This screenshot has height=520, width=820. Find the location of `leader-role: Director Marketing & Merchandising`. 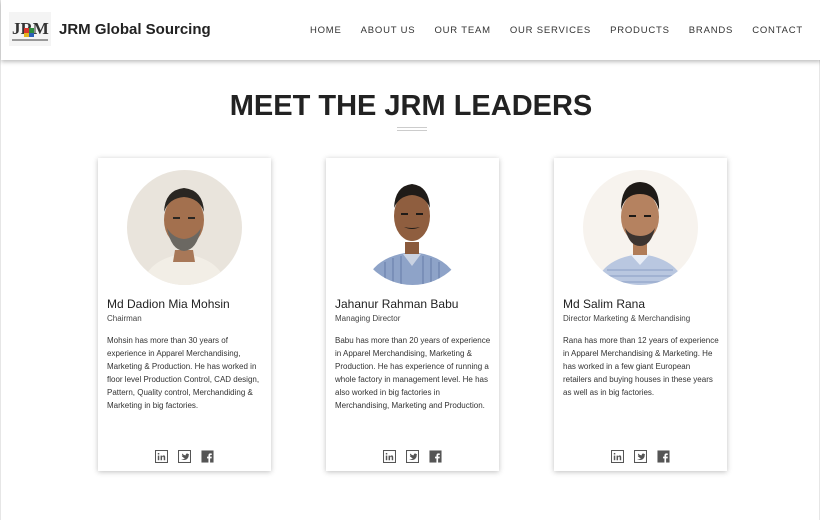

leader-role: Director Marketing & Merchandising is located at coordinates (627, 318).